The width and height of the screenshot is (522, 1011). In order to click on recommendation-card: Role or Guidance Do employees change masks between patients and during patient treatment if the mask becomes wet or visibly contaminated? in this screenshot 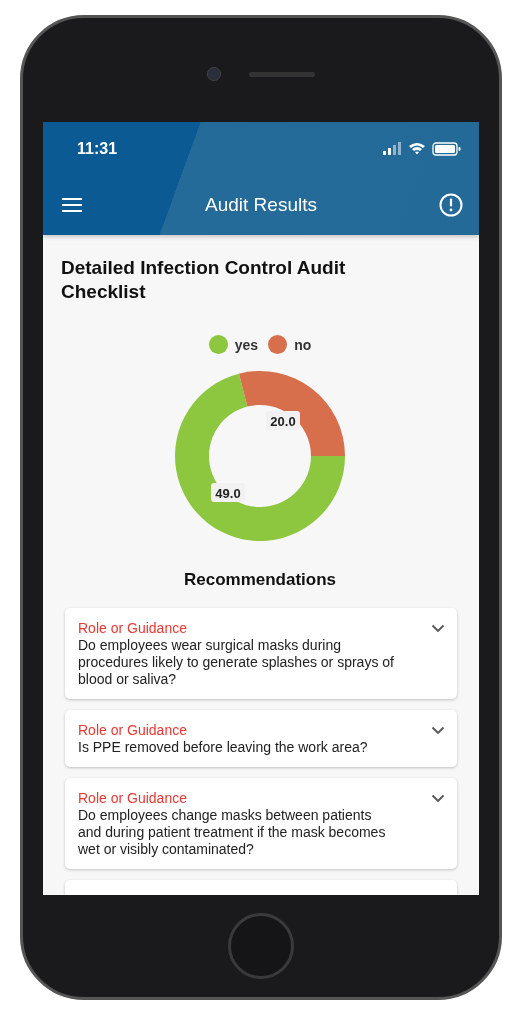, I will do `click(261, 823)`.